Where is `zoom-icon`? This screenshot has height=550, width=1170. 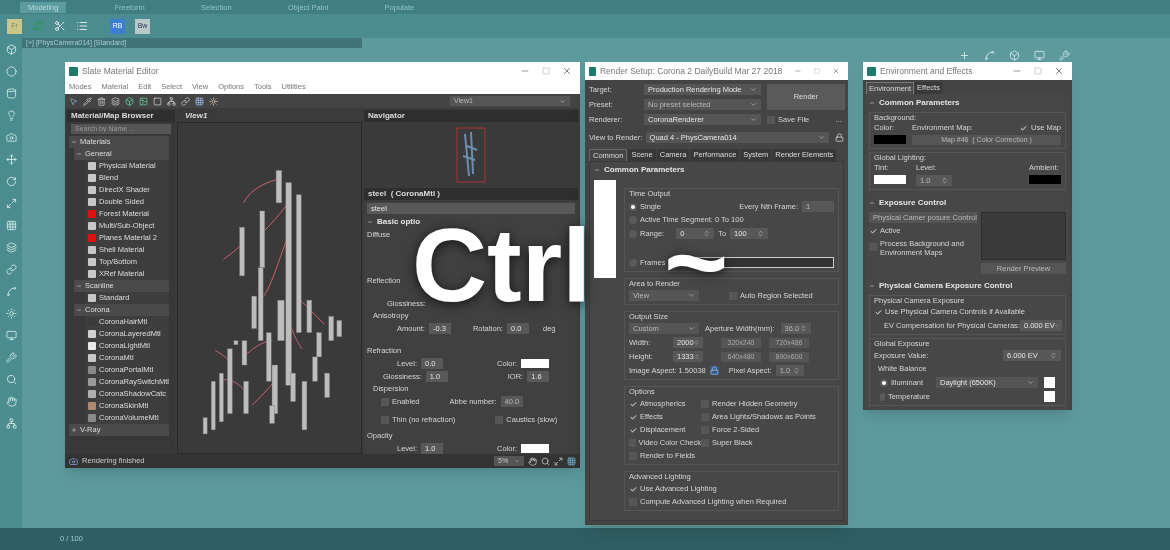
zoom-icon is located at coordinates (545, 461).